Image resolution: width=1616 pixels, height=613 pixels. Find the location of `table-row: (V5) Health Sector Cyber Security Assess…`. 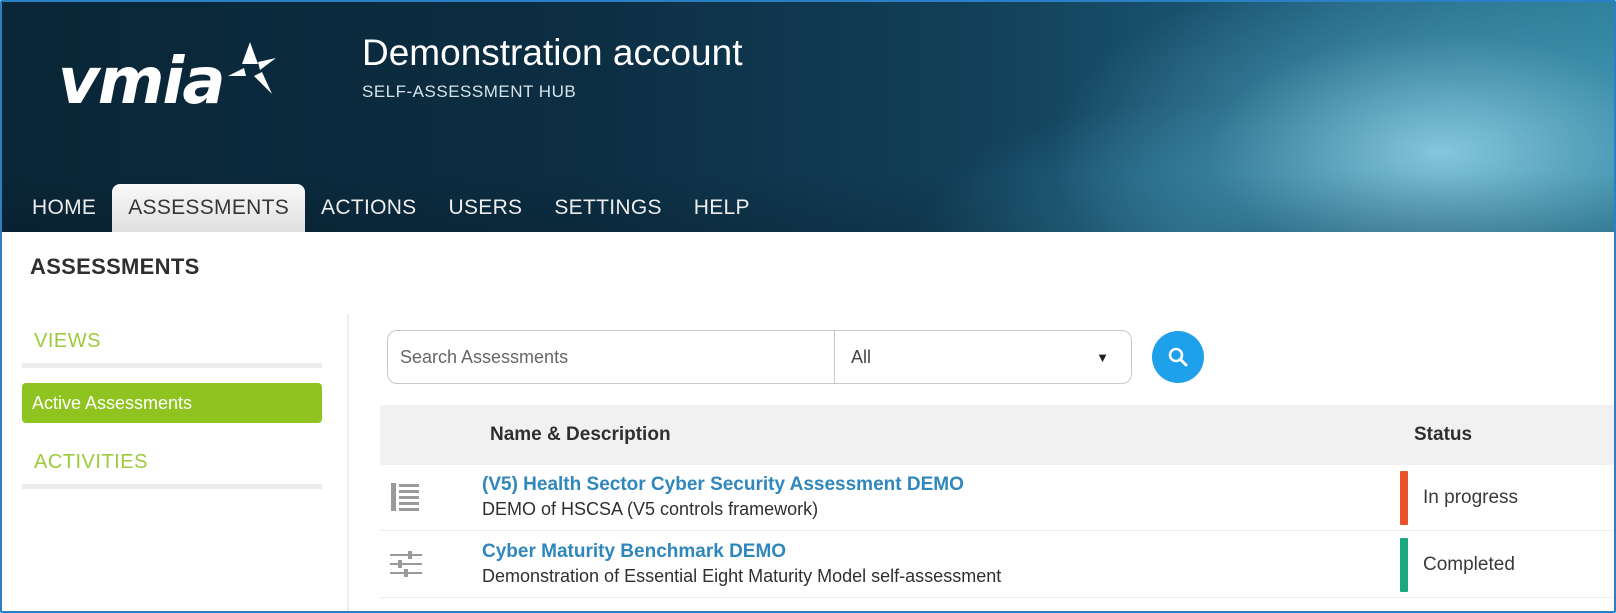

table-row: (V5) Health Sector Cyber Security Assess… is located at coordinates (997, 498).